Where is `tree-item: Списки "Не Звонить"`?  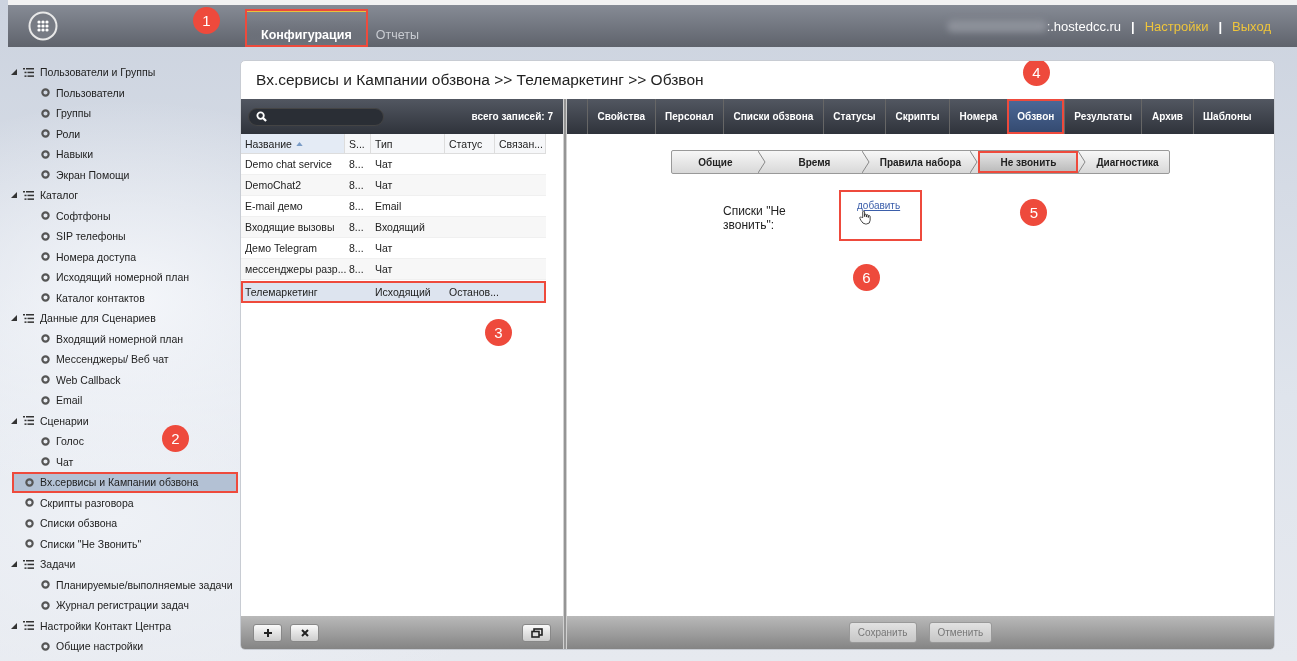 tree-item: Списки "Не Звонить" is located at coordinates (125, 543).